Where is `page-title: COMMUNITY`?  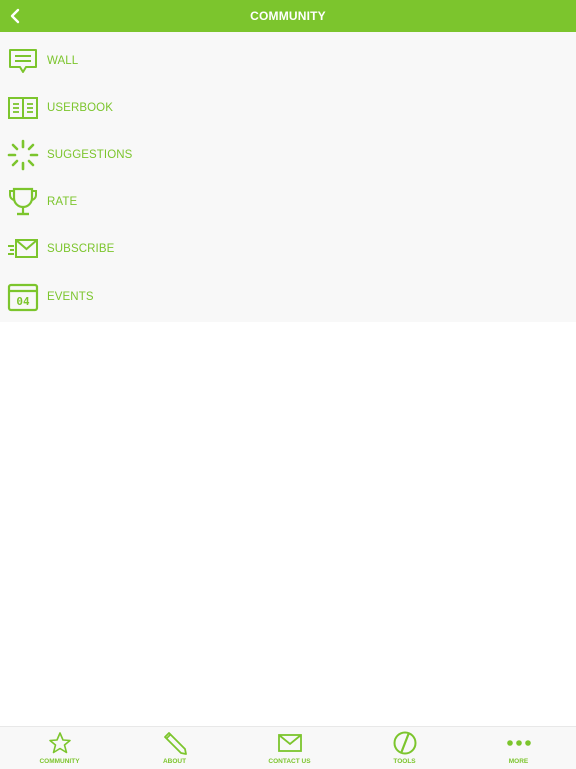 page-title: COMMUNITY is located at coordinates (288, 16).